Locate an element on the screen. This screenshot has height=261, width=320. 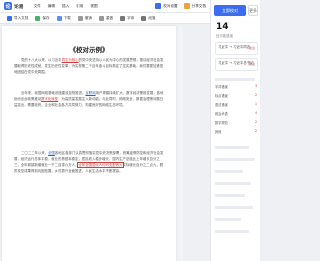
paragraph-text: 近年来，我国网络基础设施建设加快推进， is located at coordinates (53, 93).